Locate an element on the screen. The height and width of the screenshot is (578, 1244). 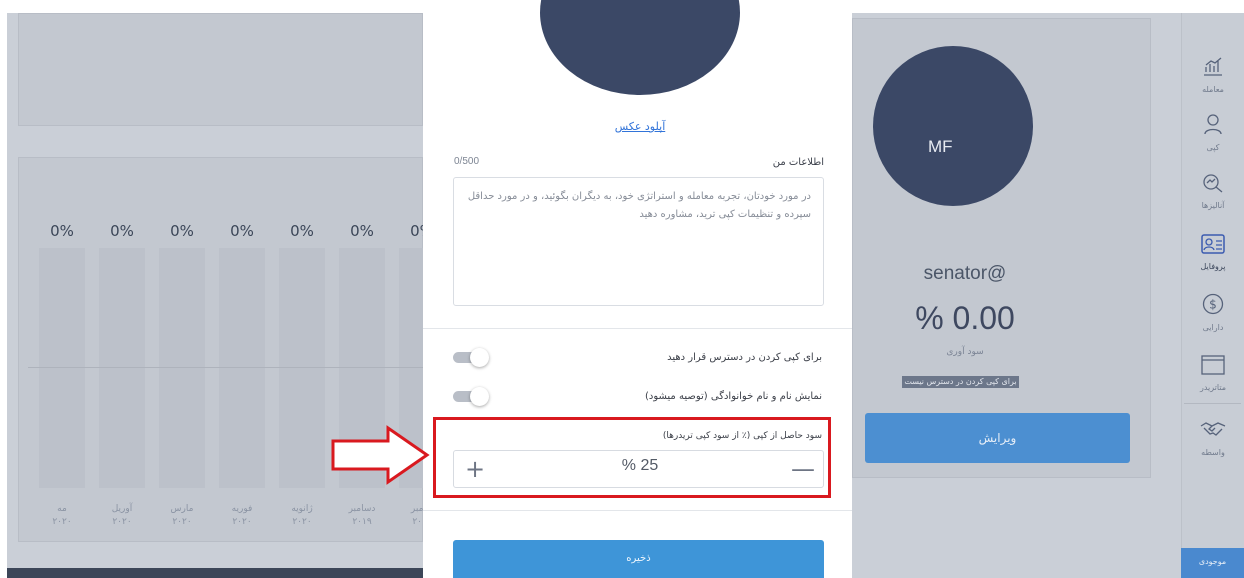
sidebar-item-profile: پروفایل is located at coordinates (1213, 252).